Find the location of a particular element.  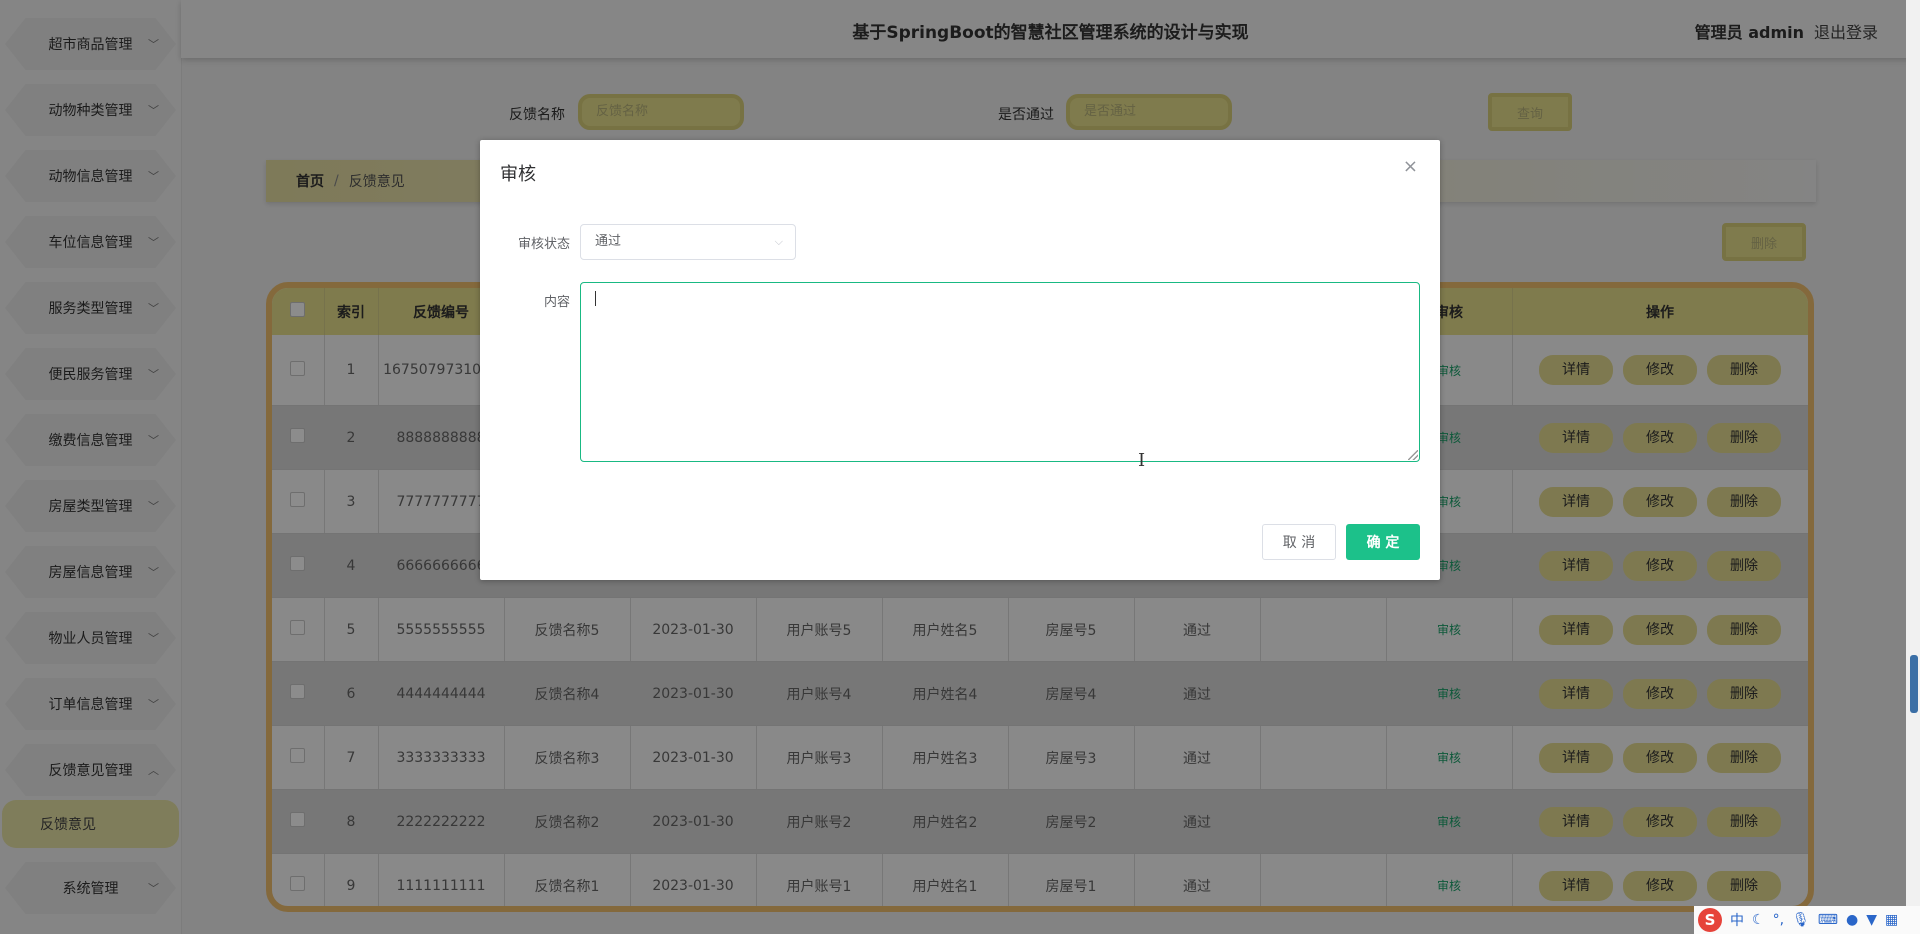

user-icon: ● is located at coordinates (1852, 920).